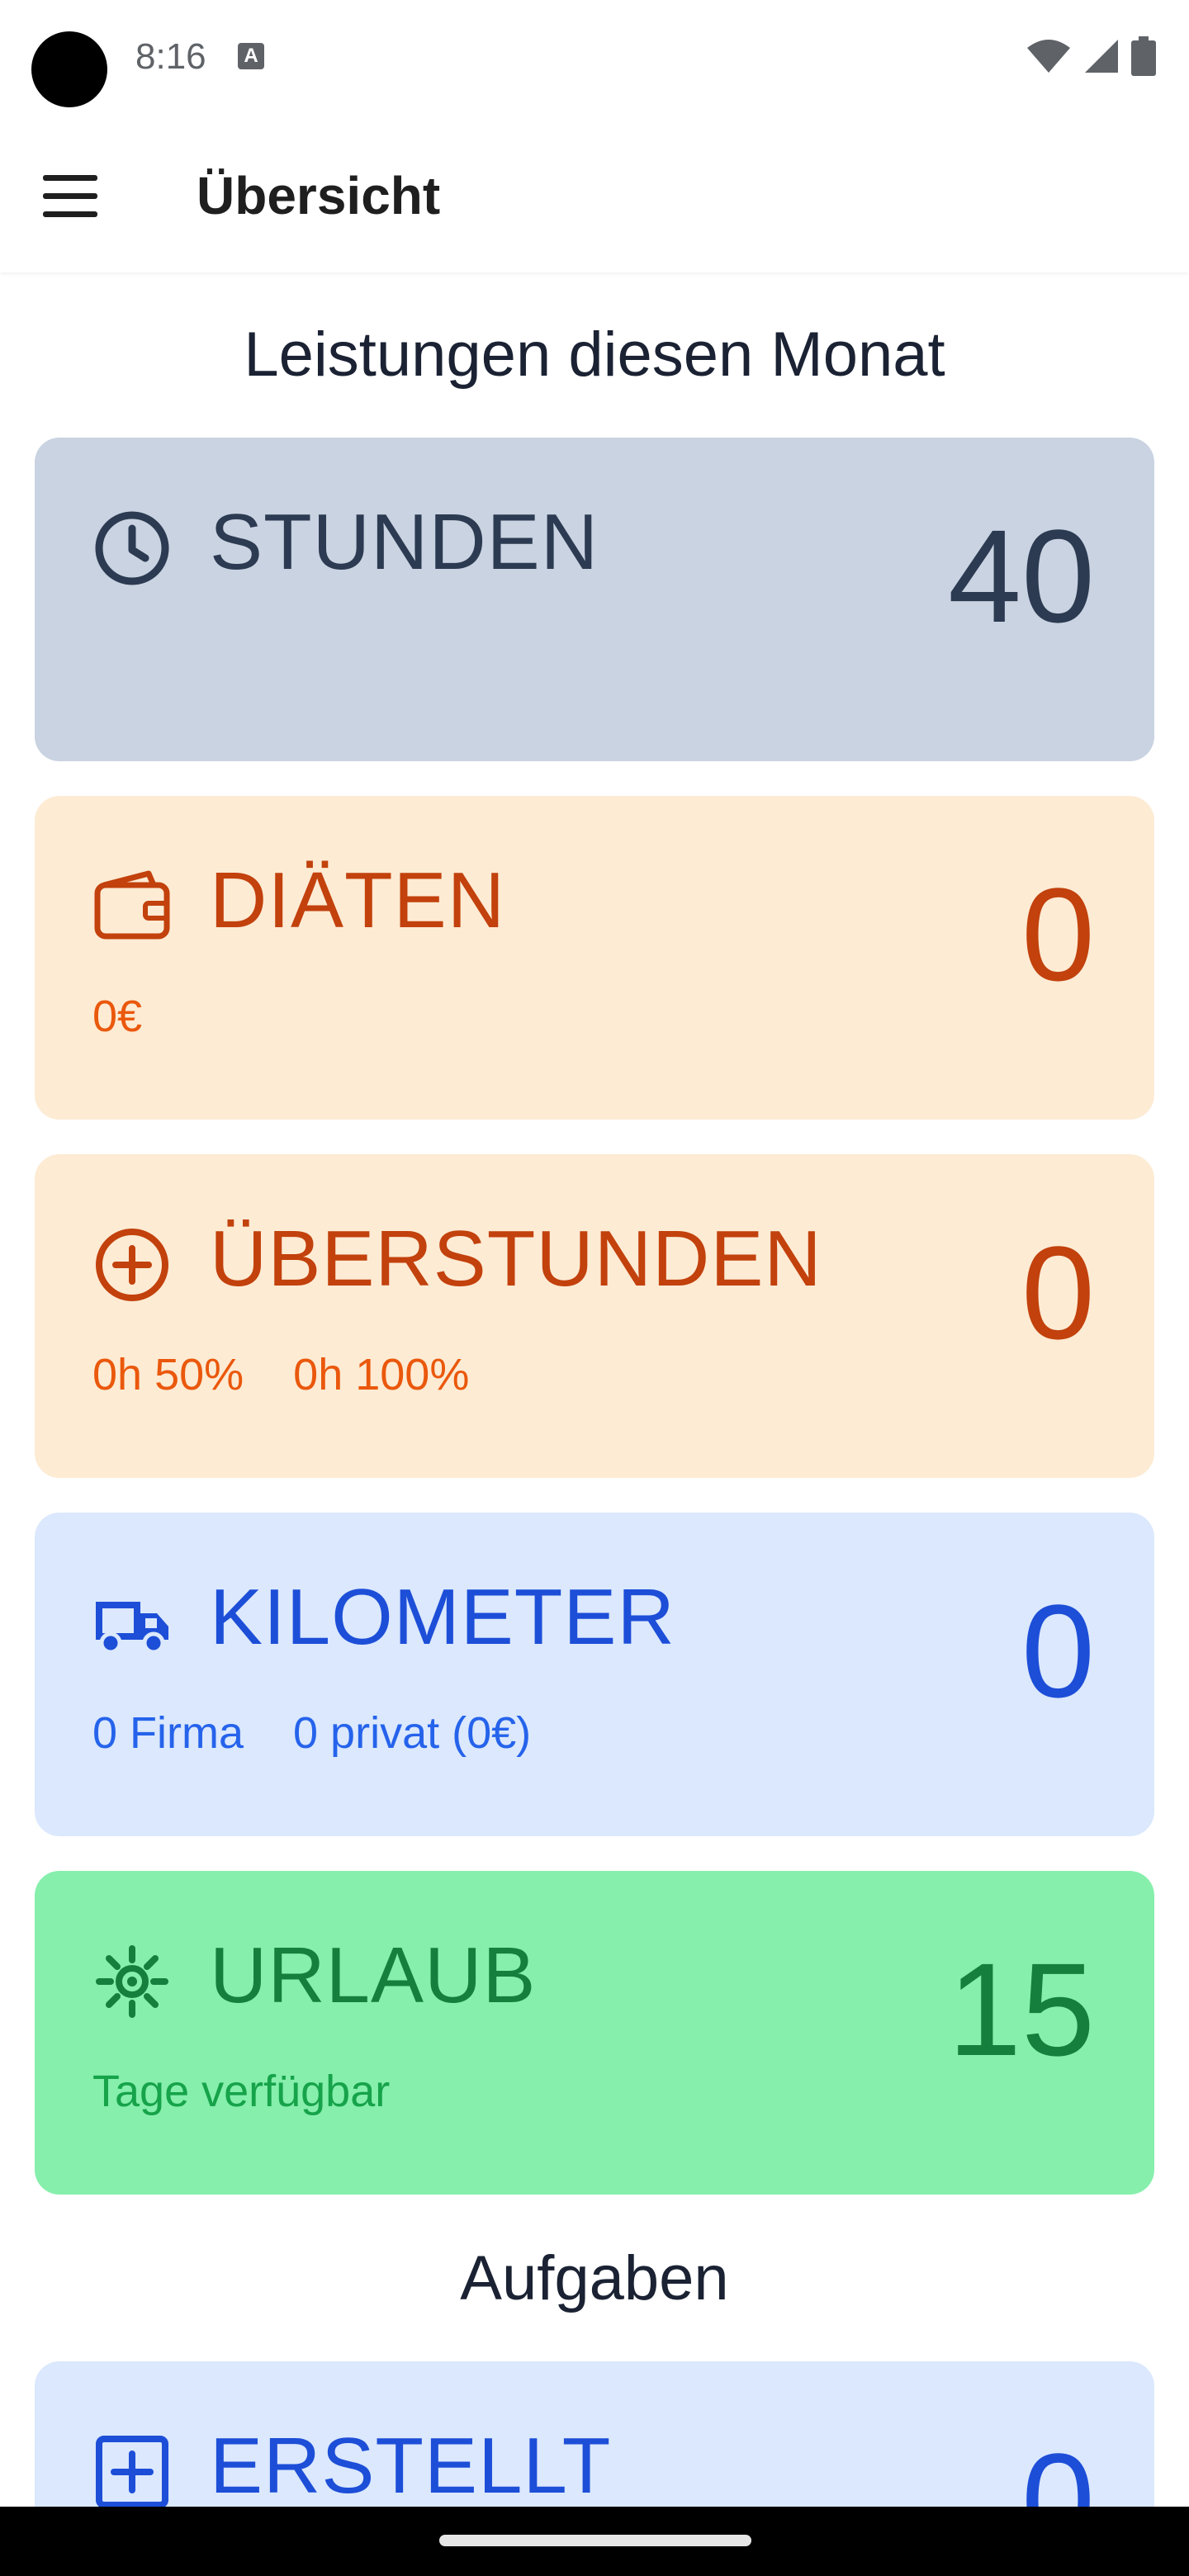 The width and height of the screenshot is (1189, 2576). I want to click on created-tasks-label: ERSTELLT, so click(411, 2466).